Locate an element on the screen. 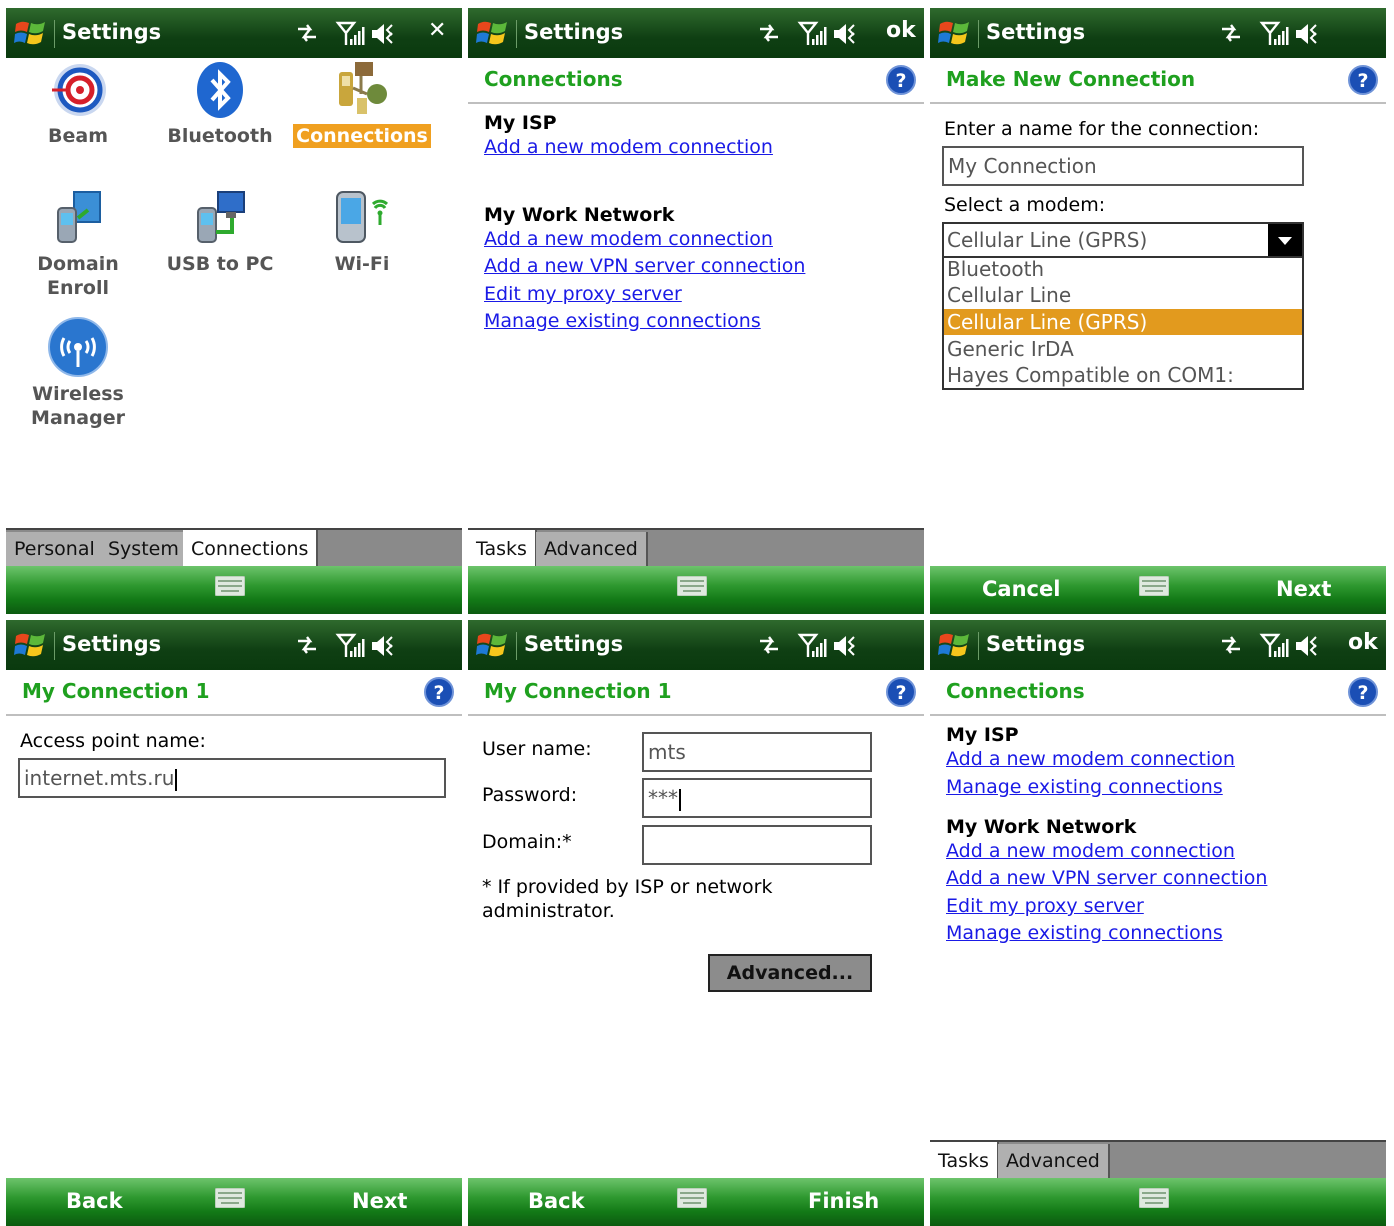 The height and width of the screenshot is (1226, 1394). connections-icon is located at coordinates (363, 88).